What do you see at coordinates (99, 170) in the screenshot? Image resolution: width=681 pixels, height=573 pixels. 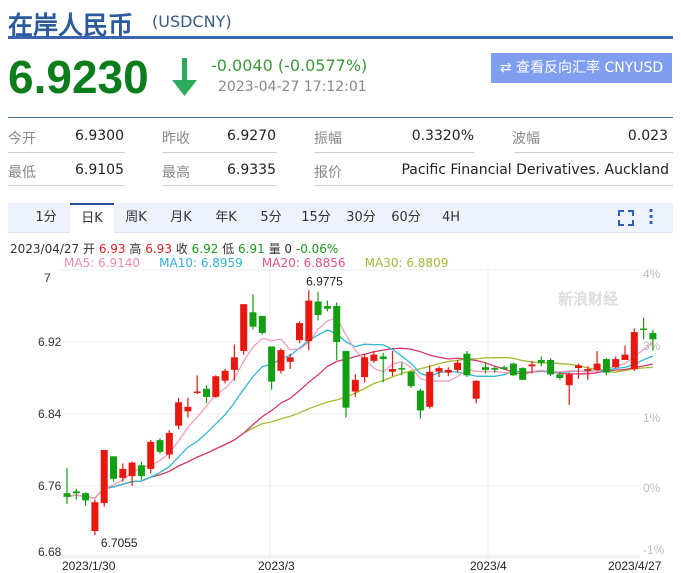 I see `stat-low: 6.9105` at bounding box center [99, 170].